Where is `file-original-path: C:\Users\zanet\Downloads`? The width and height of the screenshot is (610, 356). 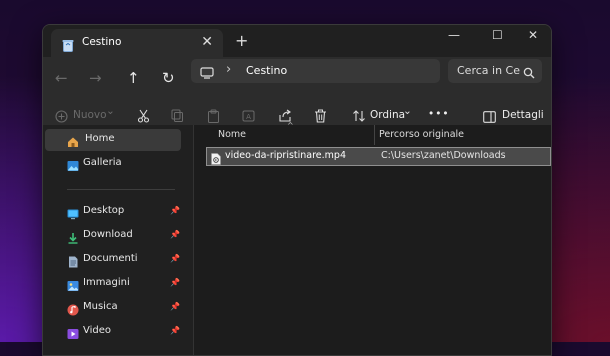 file-original-path: C:\Users\zanet\Downloads is located at coordinates (443, 155).